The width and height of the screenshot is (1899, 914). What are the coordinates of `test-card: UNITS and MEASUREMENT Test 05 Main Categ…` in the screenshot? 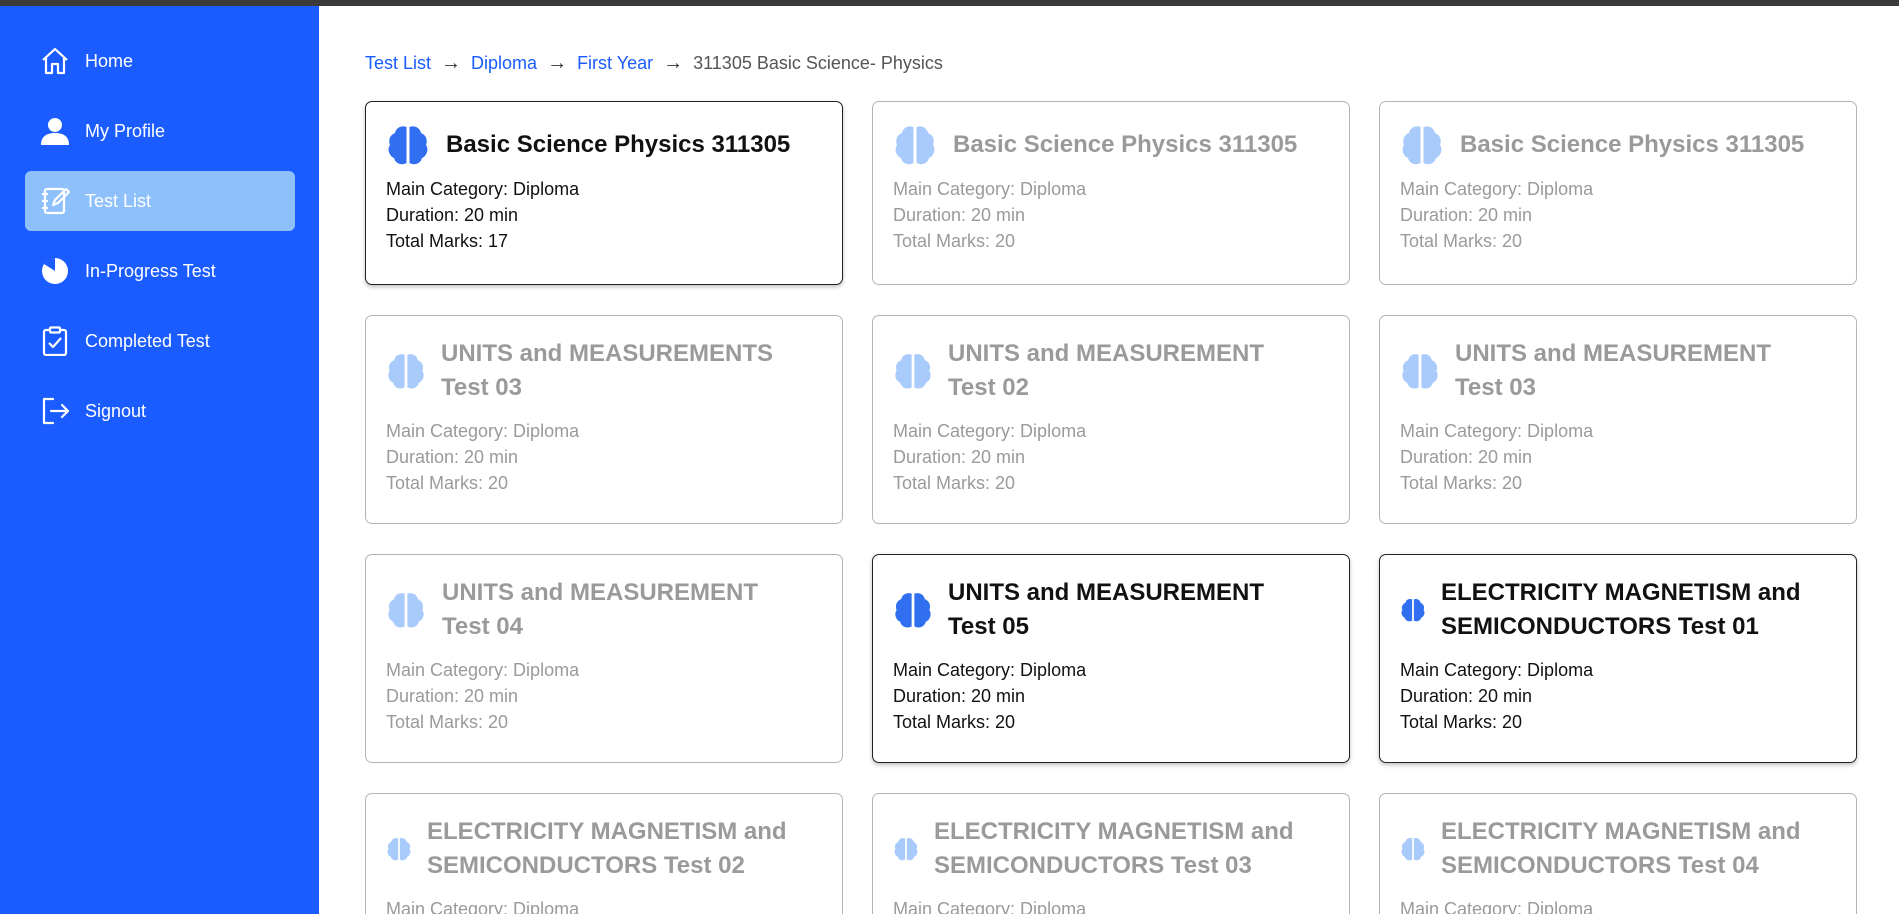 It's located at (1111, 658).